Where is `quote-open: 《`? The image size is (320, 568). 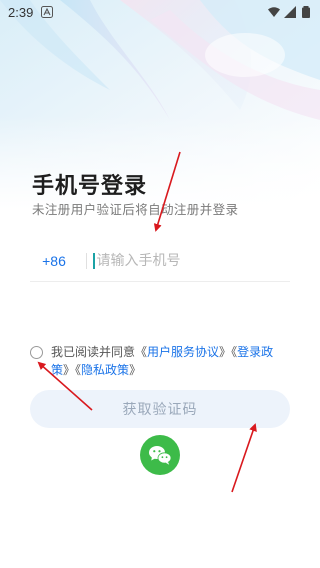 quote-open: 《 is located at coordinates (141, 352).